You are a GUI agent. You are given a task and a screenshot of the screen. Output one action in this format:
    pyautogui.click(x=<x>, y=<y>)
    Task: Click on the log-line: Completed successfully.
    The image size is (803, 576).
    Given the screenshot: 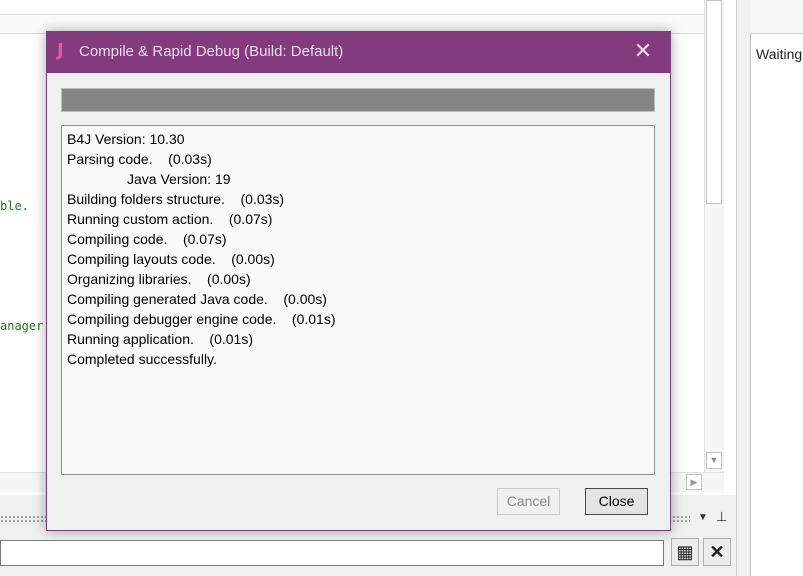 What is the action you would take?
    pyautogui.click(x=142, y=359)
    